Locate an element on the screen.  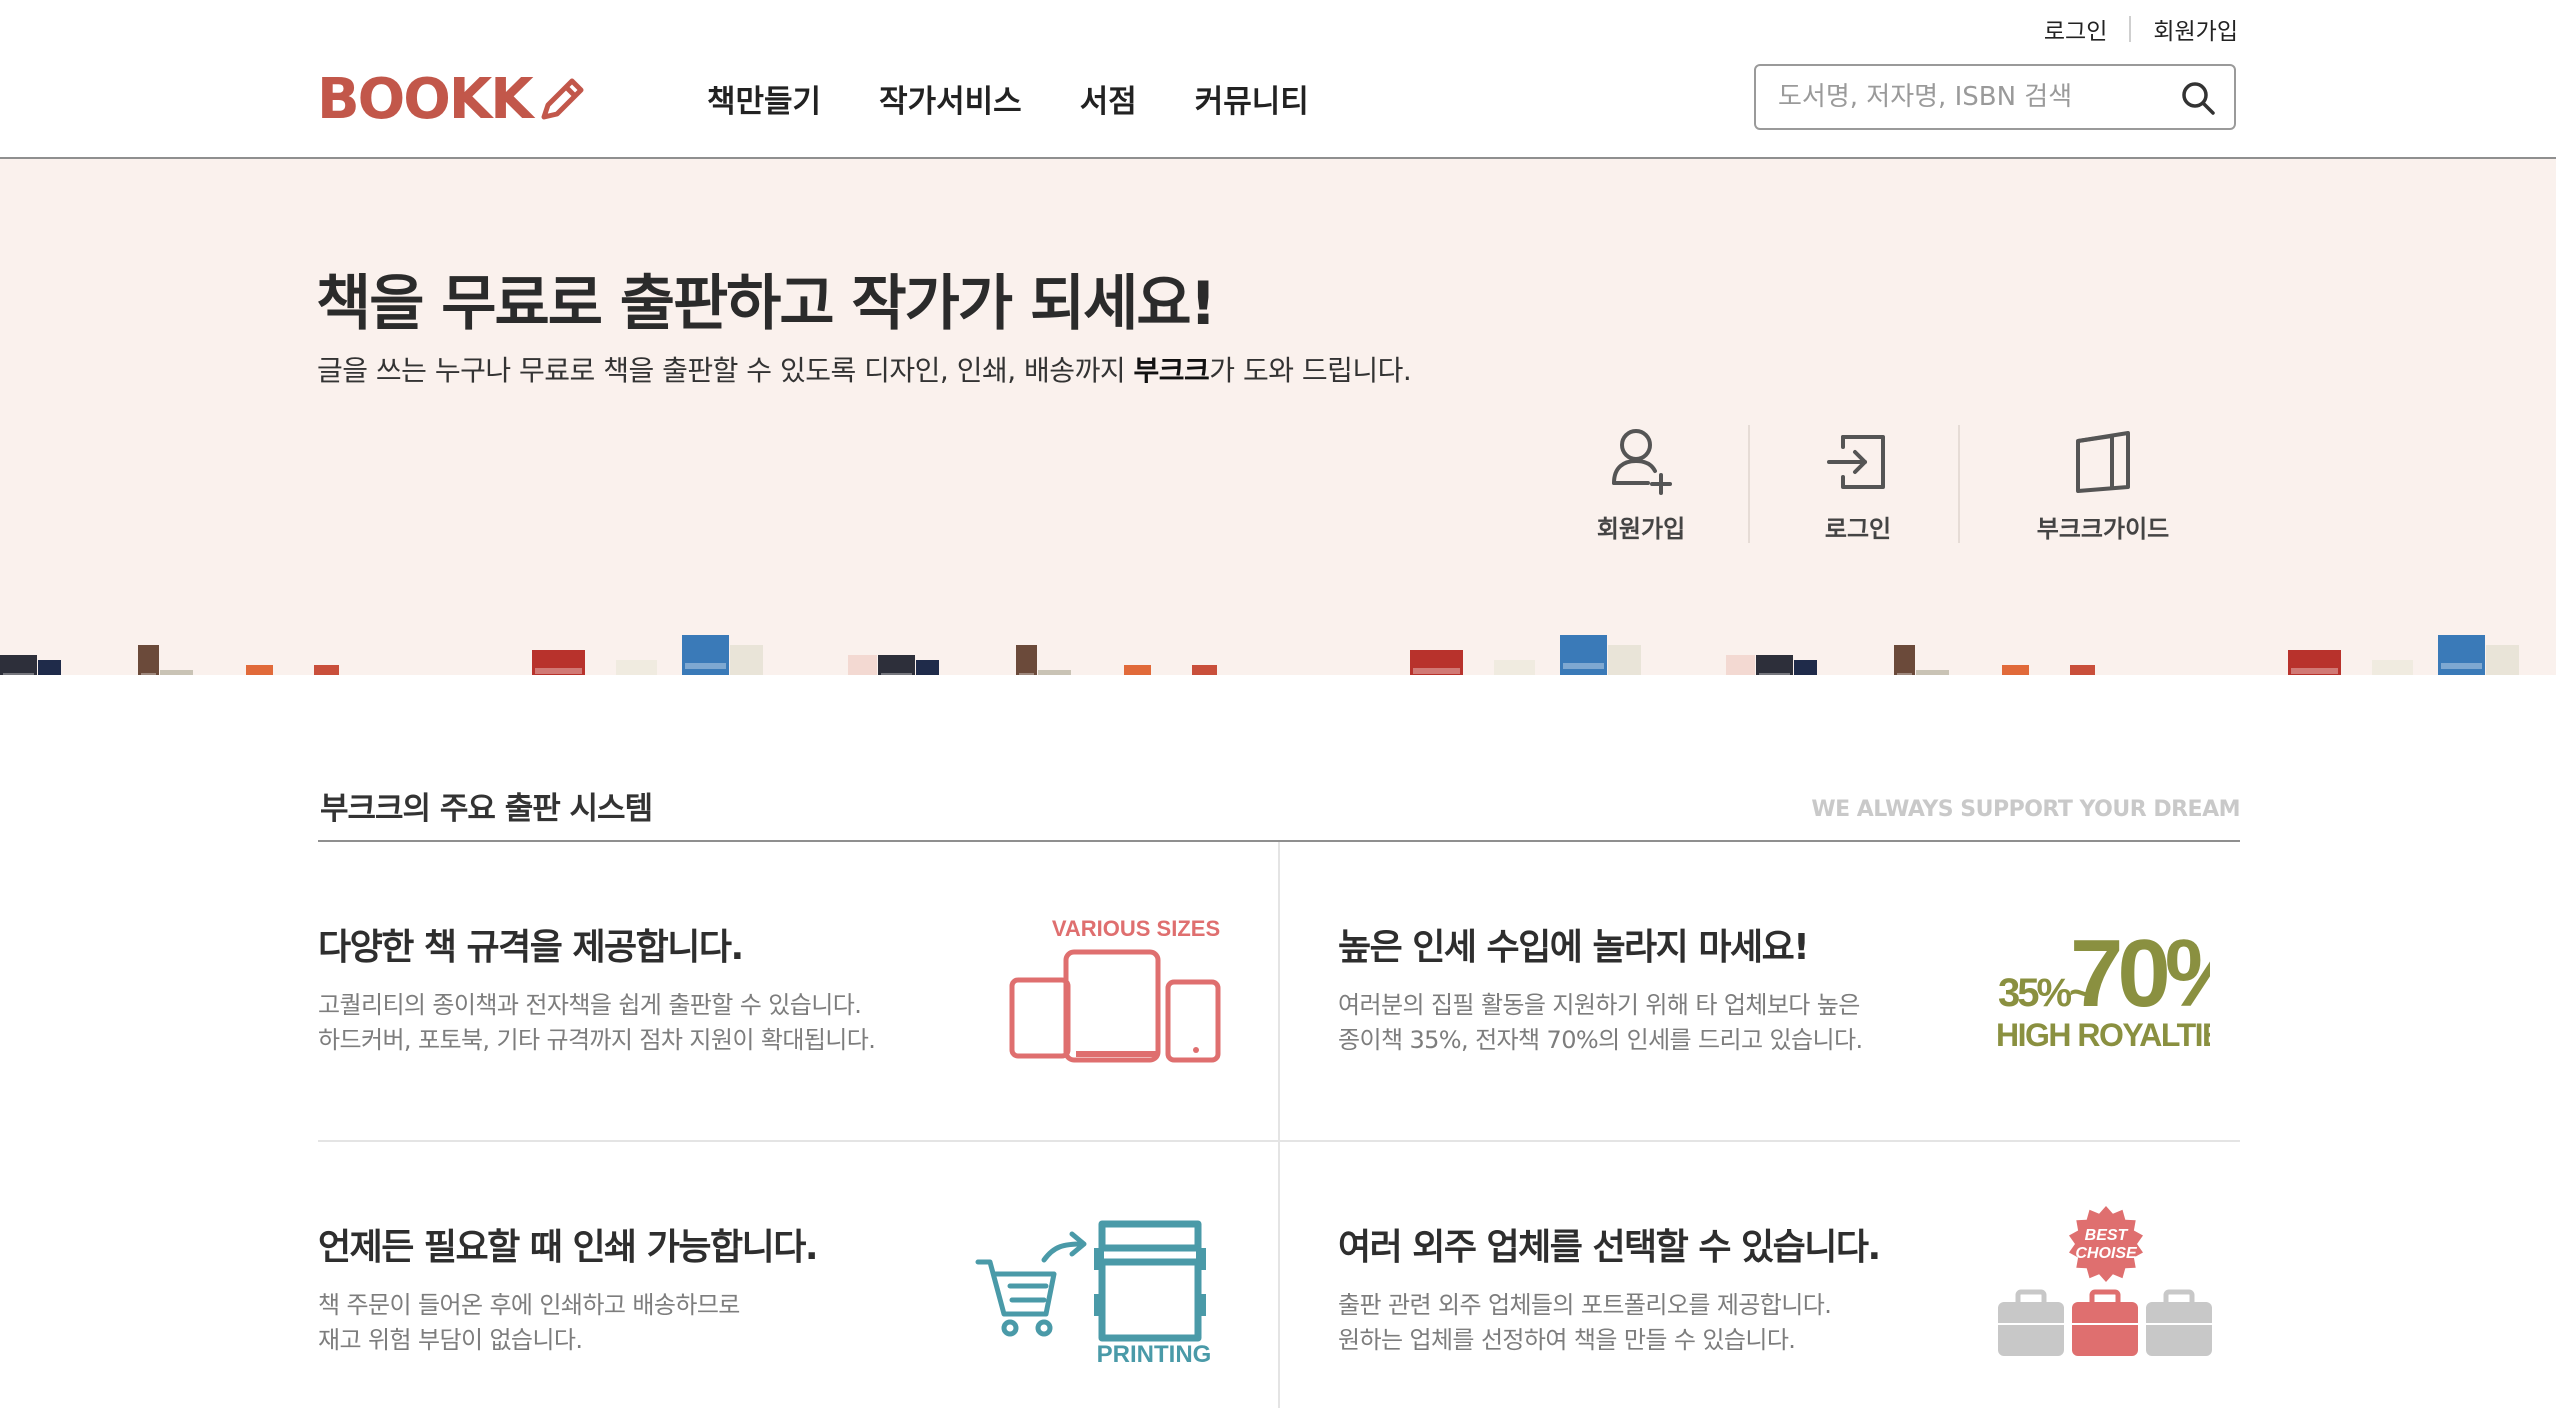
best-choice-briefcase-icon: BEST CHOISE is located at coordinates (2105, 1281).